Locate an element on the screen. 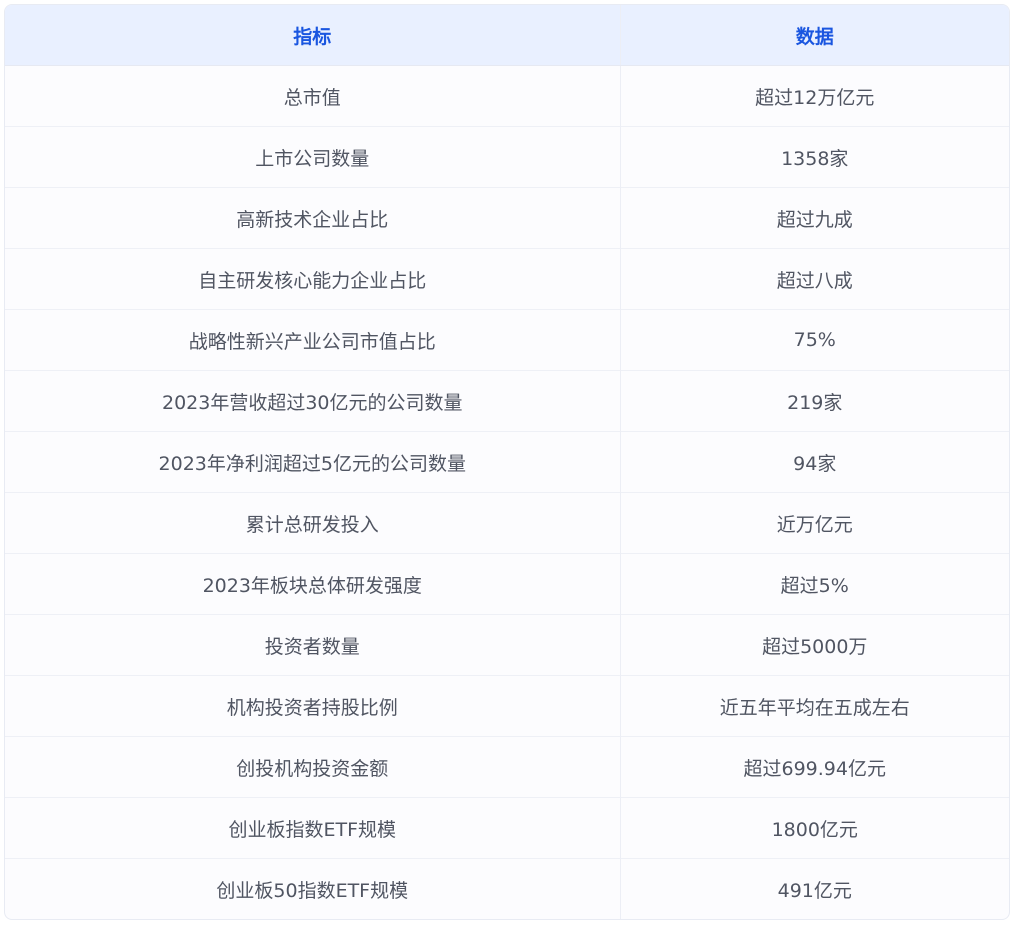 This screenshot has height=930, width=1015. table-row: 自主研发核心能力企业占比 超过八成 is located at coordinates (507, 279).